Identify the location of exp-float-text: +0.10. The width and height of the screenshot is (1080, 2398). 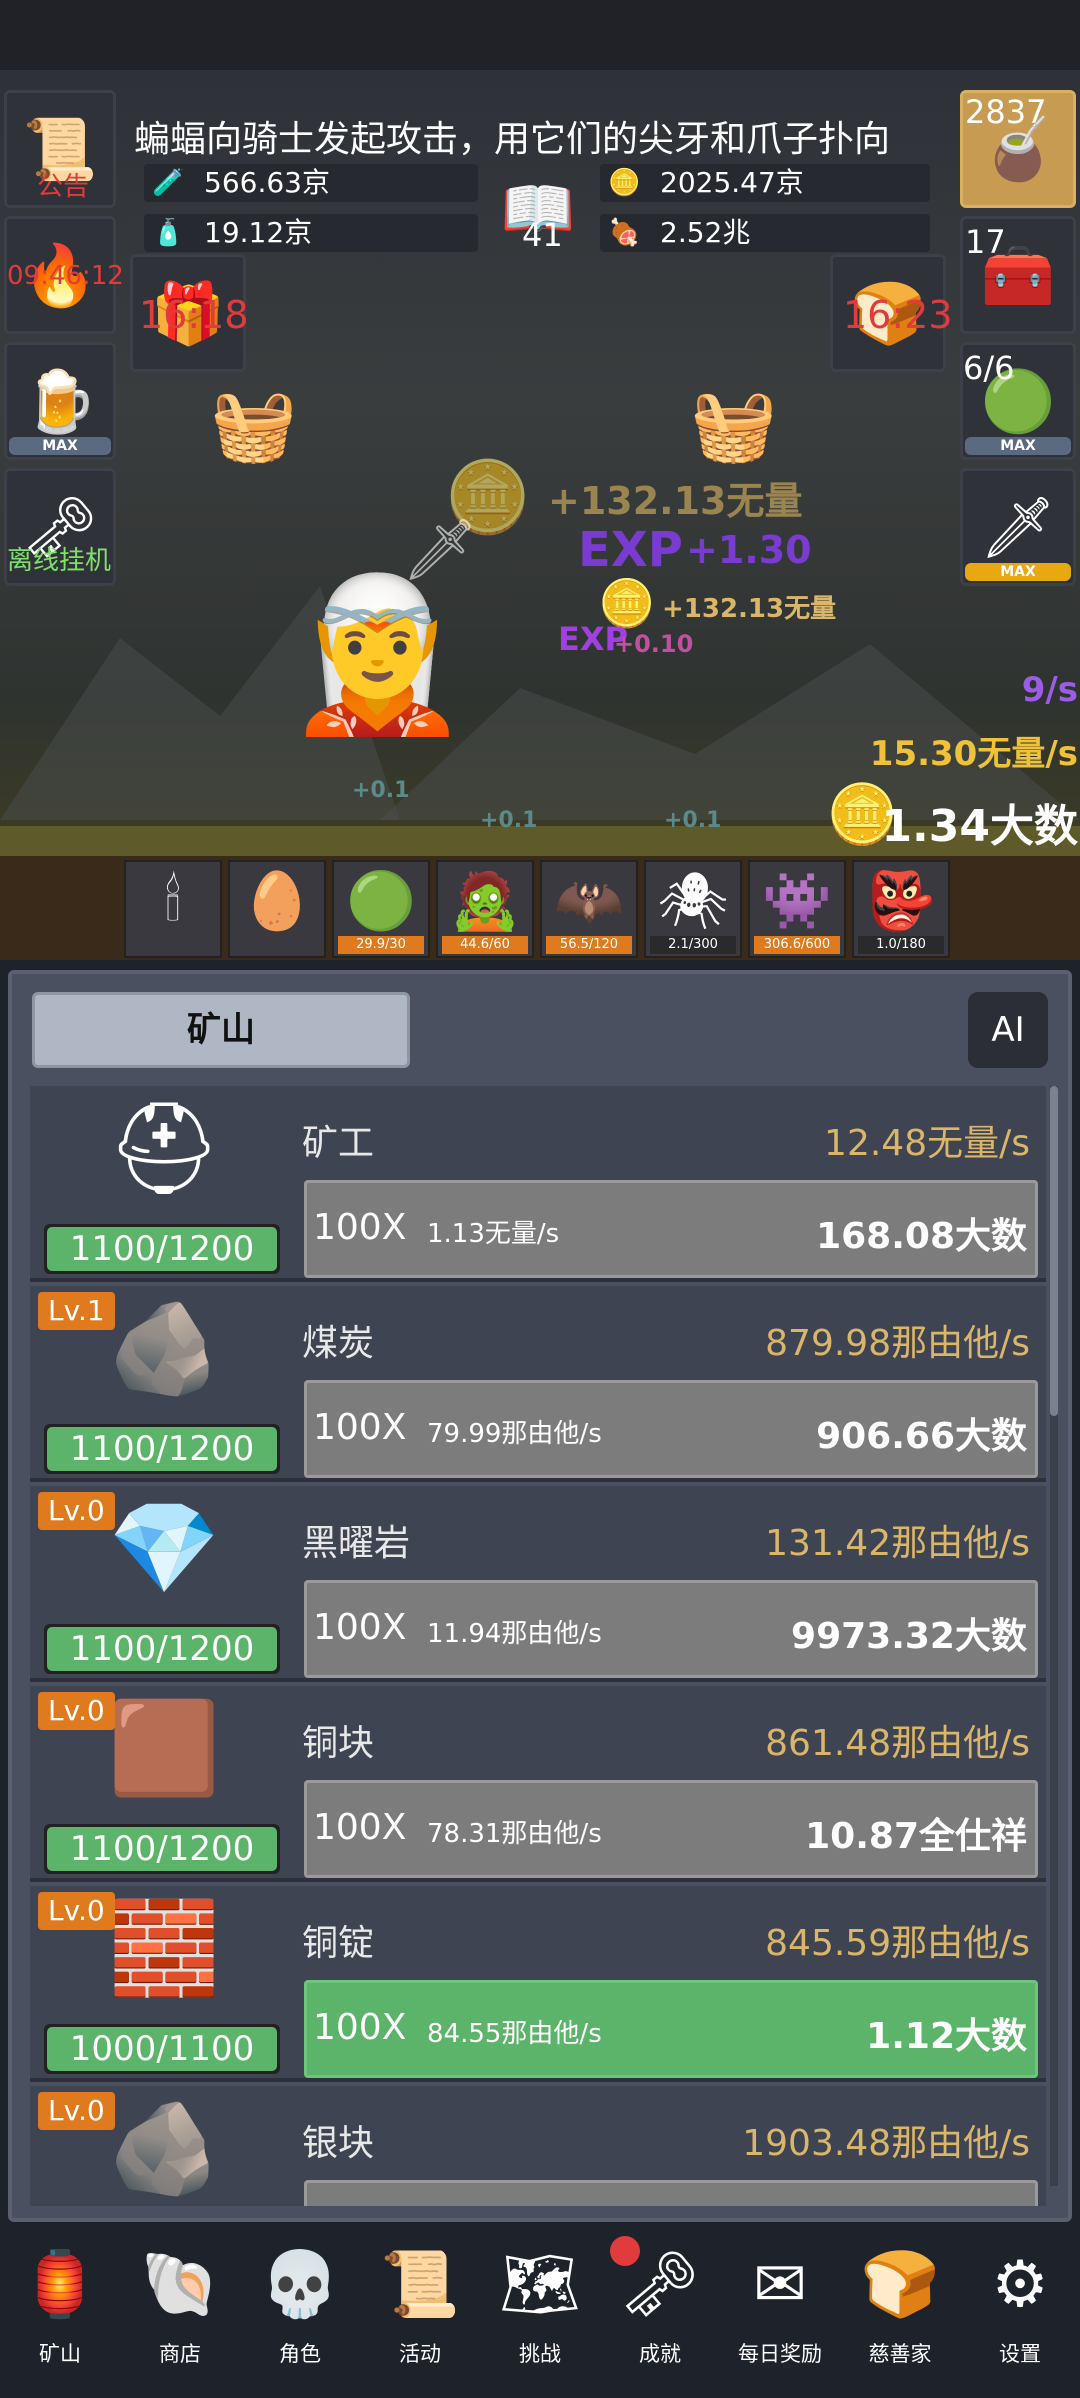
(654, 644).